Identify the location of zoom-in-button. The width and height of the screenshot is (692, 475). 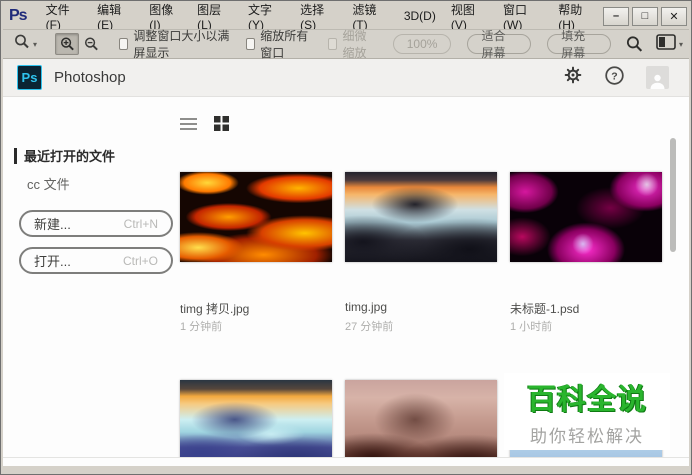
(67, 44).